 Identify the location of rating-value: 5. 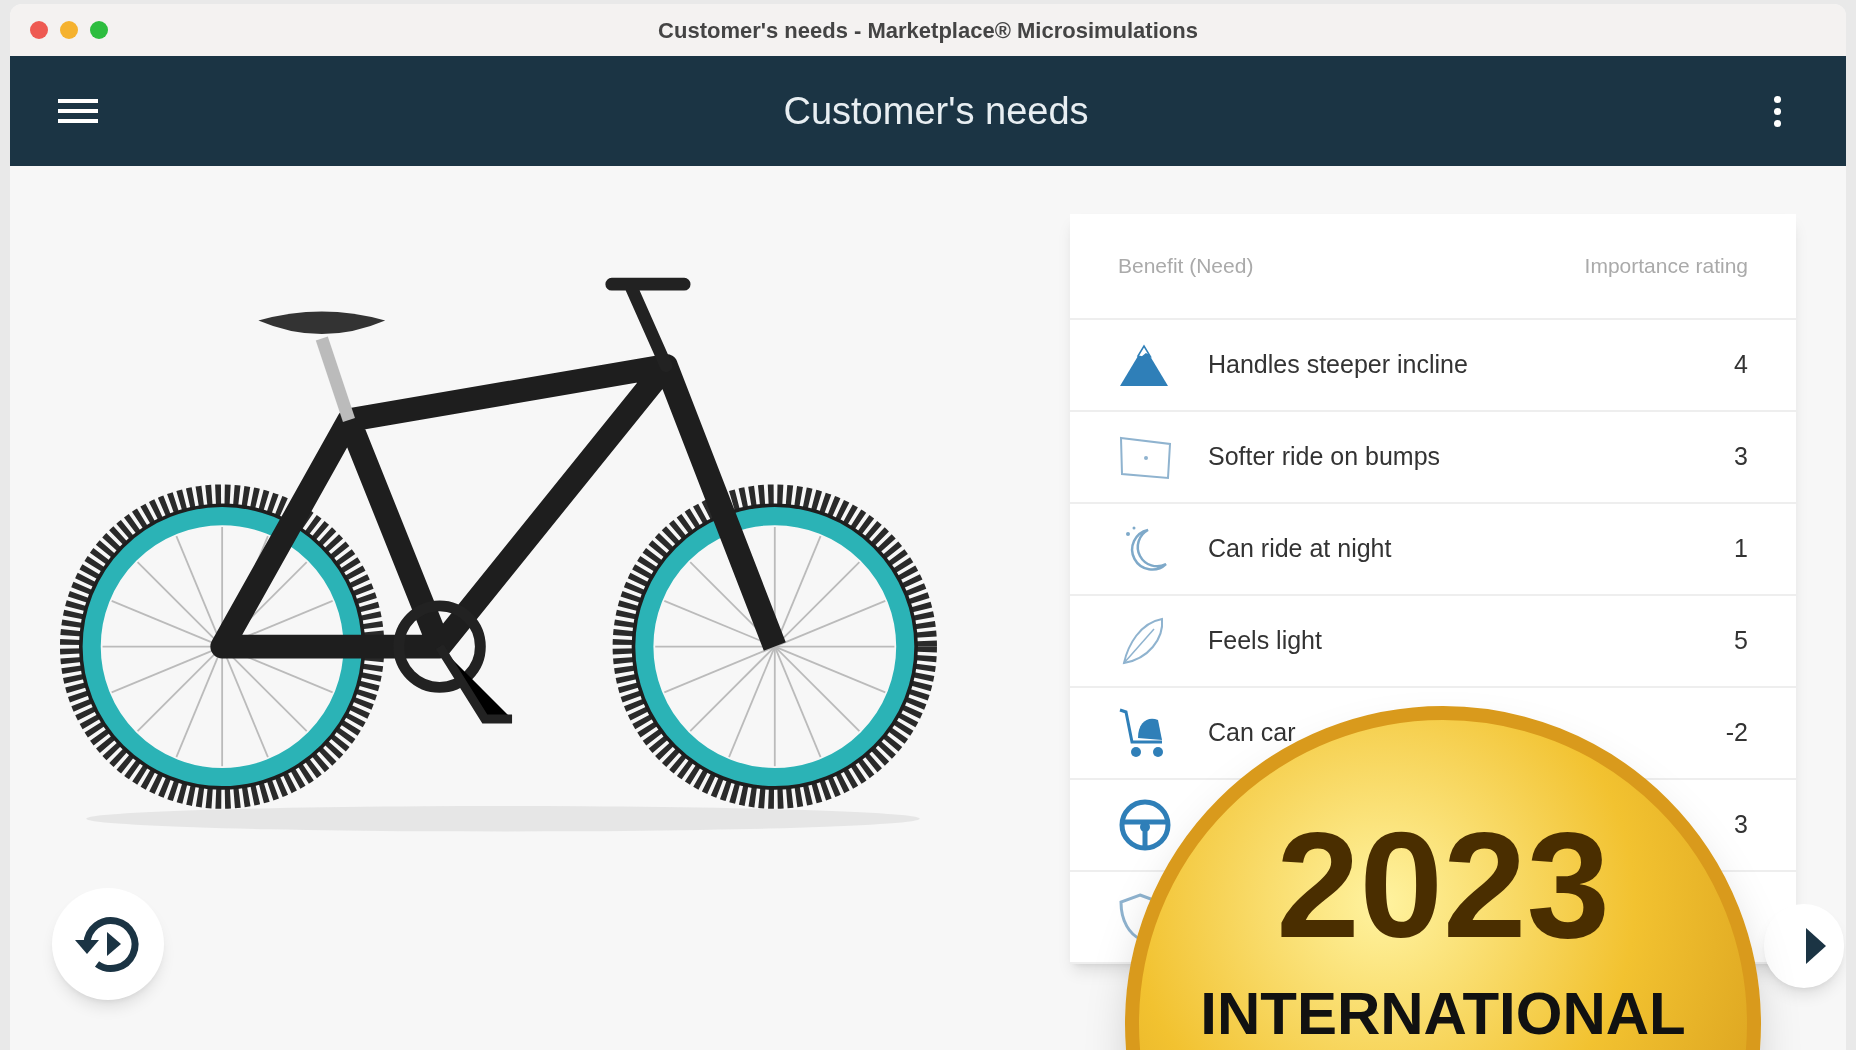
(1741, 641).